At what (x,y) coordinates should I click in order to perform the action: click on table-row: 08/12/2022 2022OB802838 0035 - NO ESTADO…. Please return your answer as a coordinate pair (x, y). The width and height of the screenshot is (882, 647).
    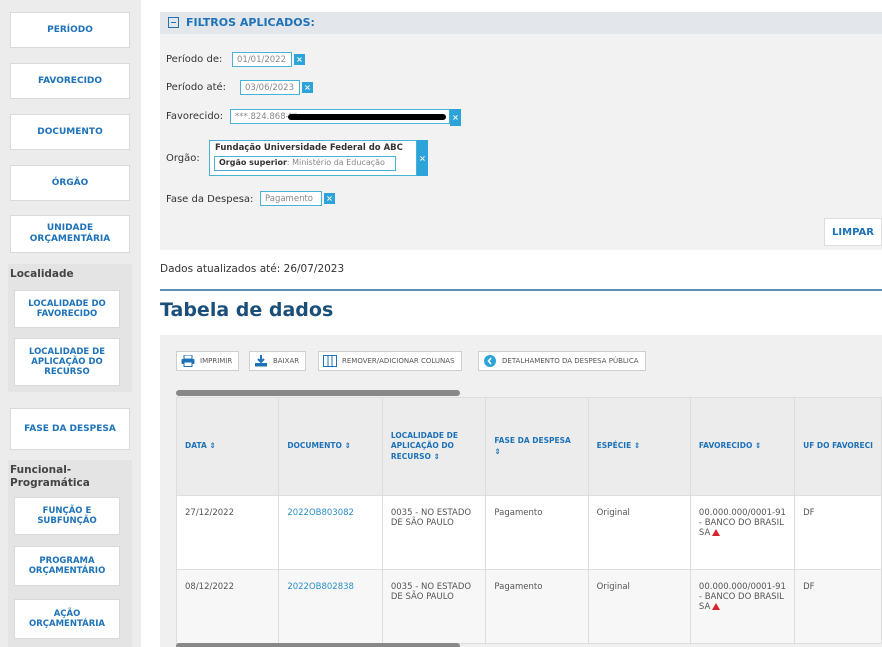
    Looking at the image, I should click on (528, 606).